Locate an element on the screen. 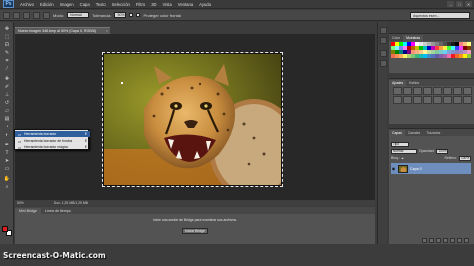 This screenshot has height=266, width=474. tools-panel: ✥ ⬚ ᘏ ✎ ⌗ ⁄ ✚ ✐ ⊥ ↺ ▱ ▤ ◔ ◐ ✒ T ➤ ▭ ✋ ⌕ is located at coordinates (7, 133).